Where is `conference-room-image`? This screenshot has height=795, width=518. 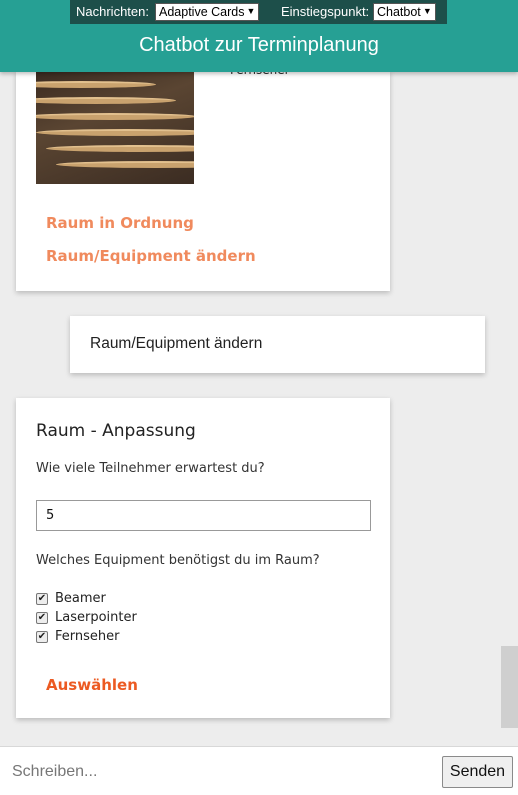
conference-room-image is located at coordinates (115, 127).